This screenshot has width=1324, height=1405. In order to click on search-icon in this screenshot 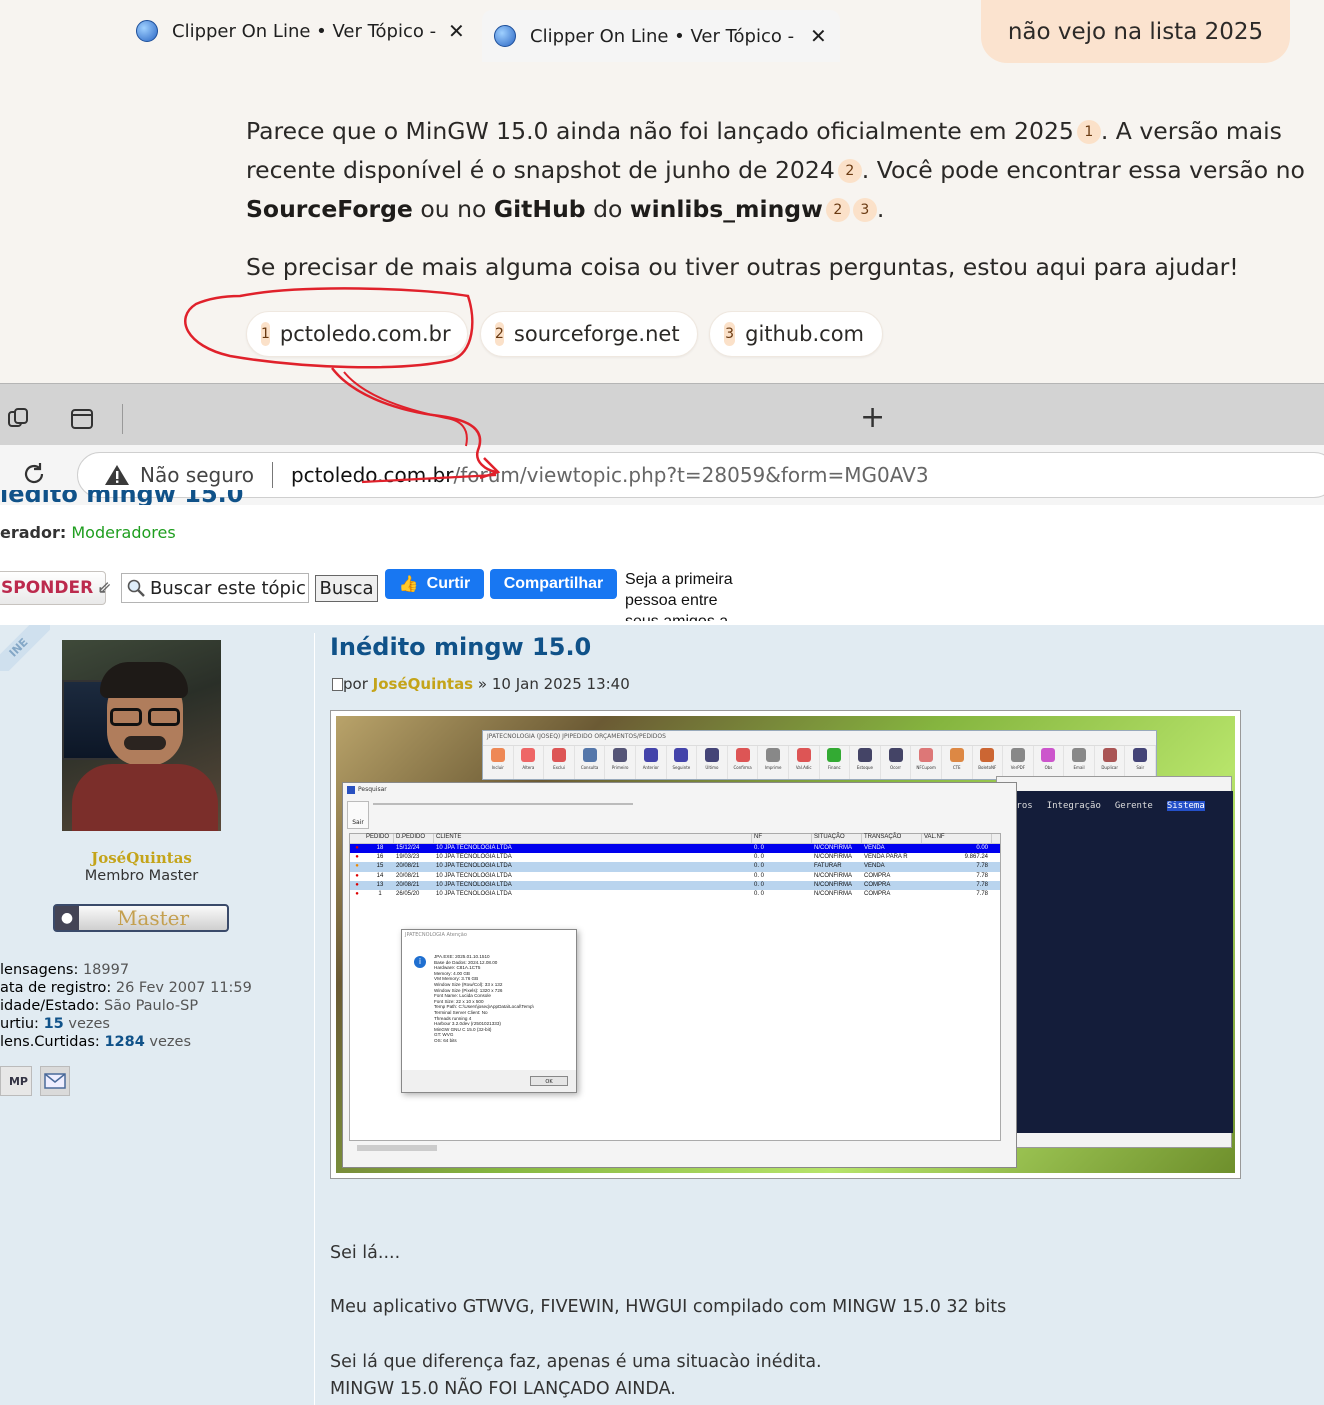, I will do `click(136, 588)`.